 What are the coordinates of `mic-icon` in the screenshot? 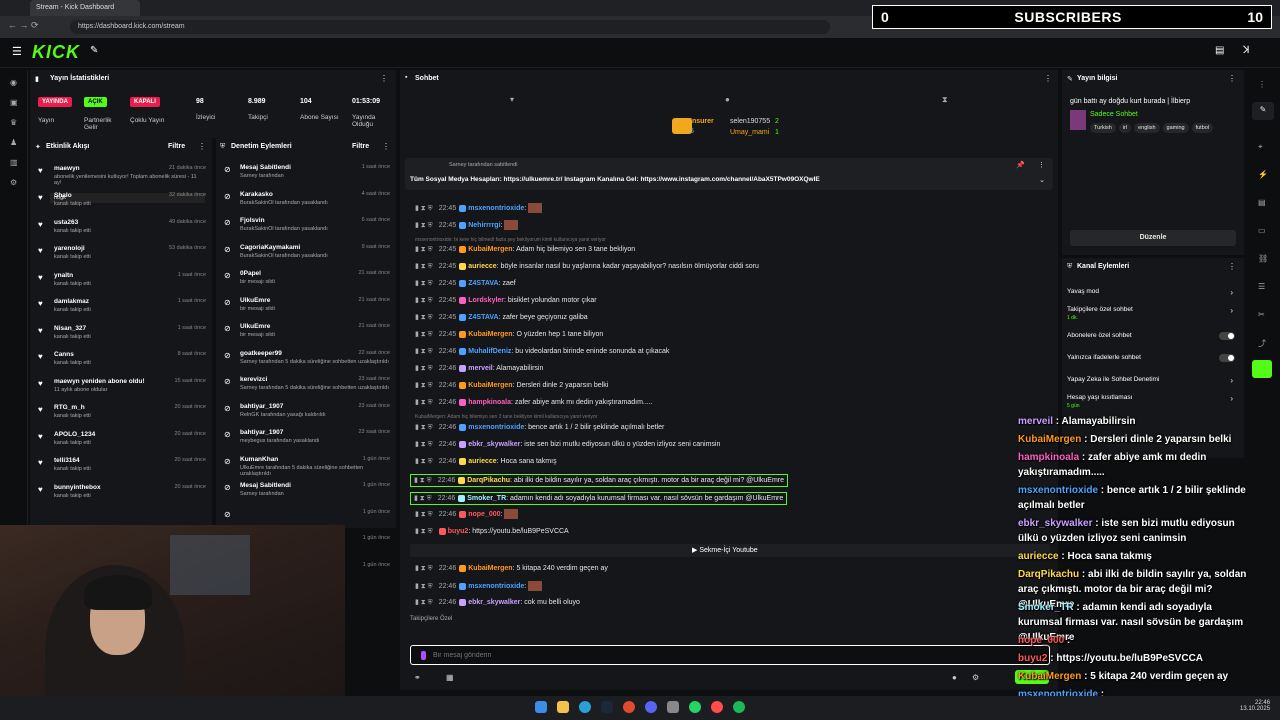 It's located at (423, 655).